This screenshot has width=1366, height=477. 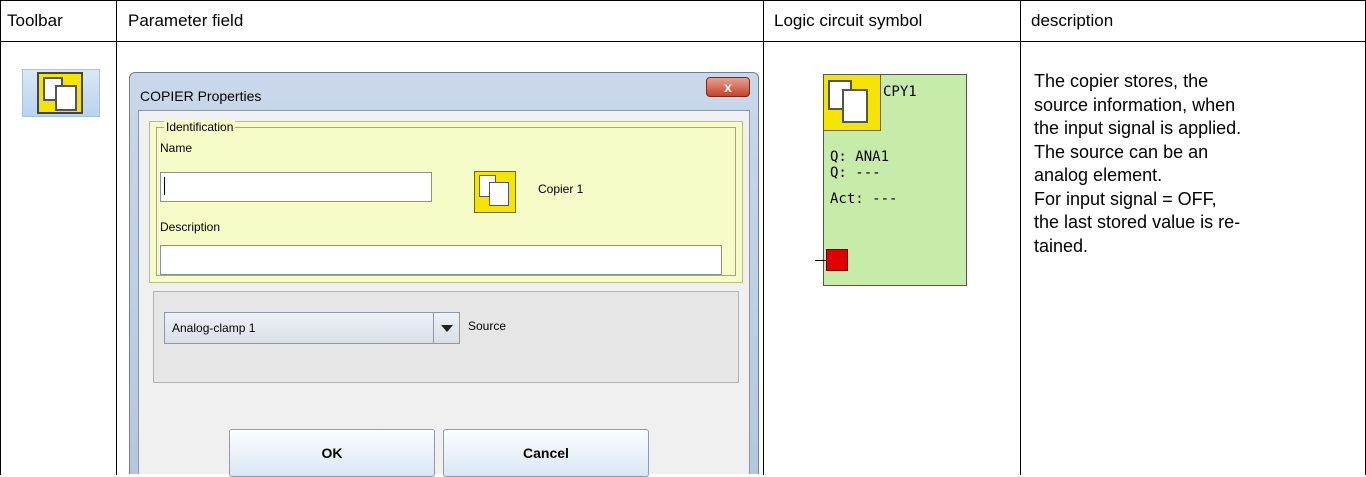 What do you see at coordinates (1072, 20) in the screenshot?
I see `header-description: description` at bounding box center [1072, 20].